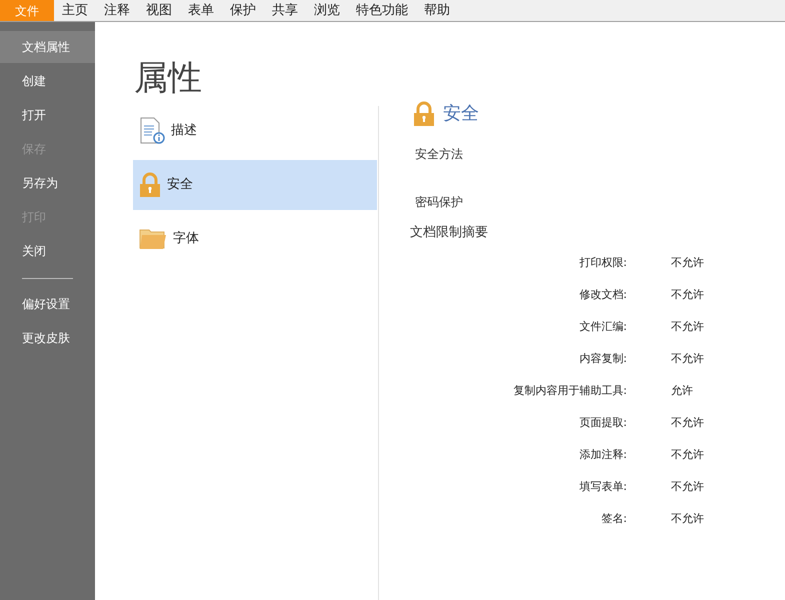 Image resolution: width=785 pixels, height=600 pixels. I want to click on sidebar-item: 偏好设置, so click(47, 304).